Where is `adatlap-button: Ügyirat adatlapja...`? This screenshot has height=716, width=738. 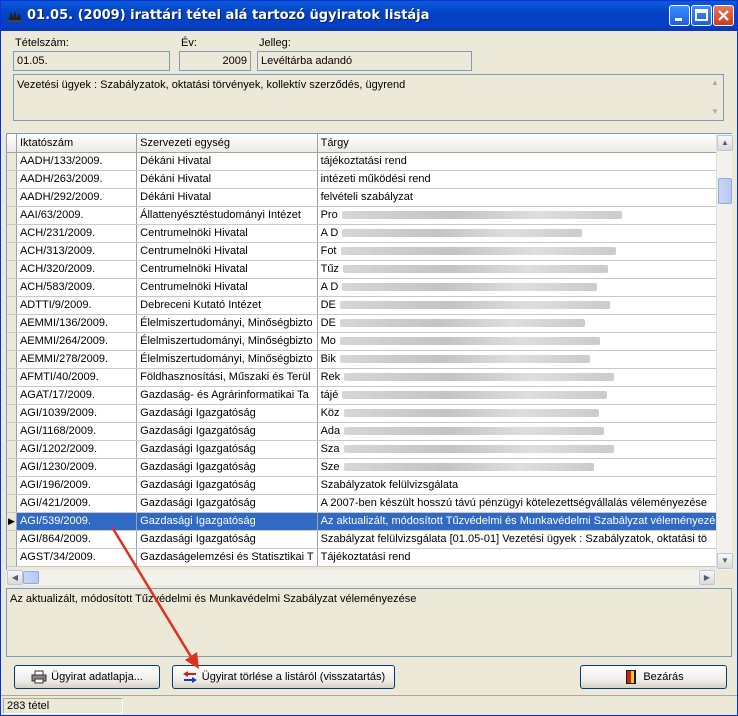
adatlap-button: Ügyirat adatlapja... is located at coordinates (87, 677).